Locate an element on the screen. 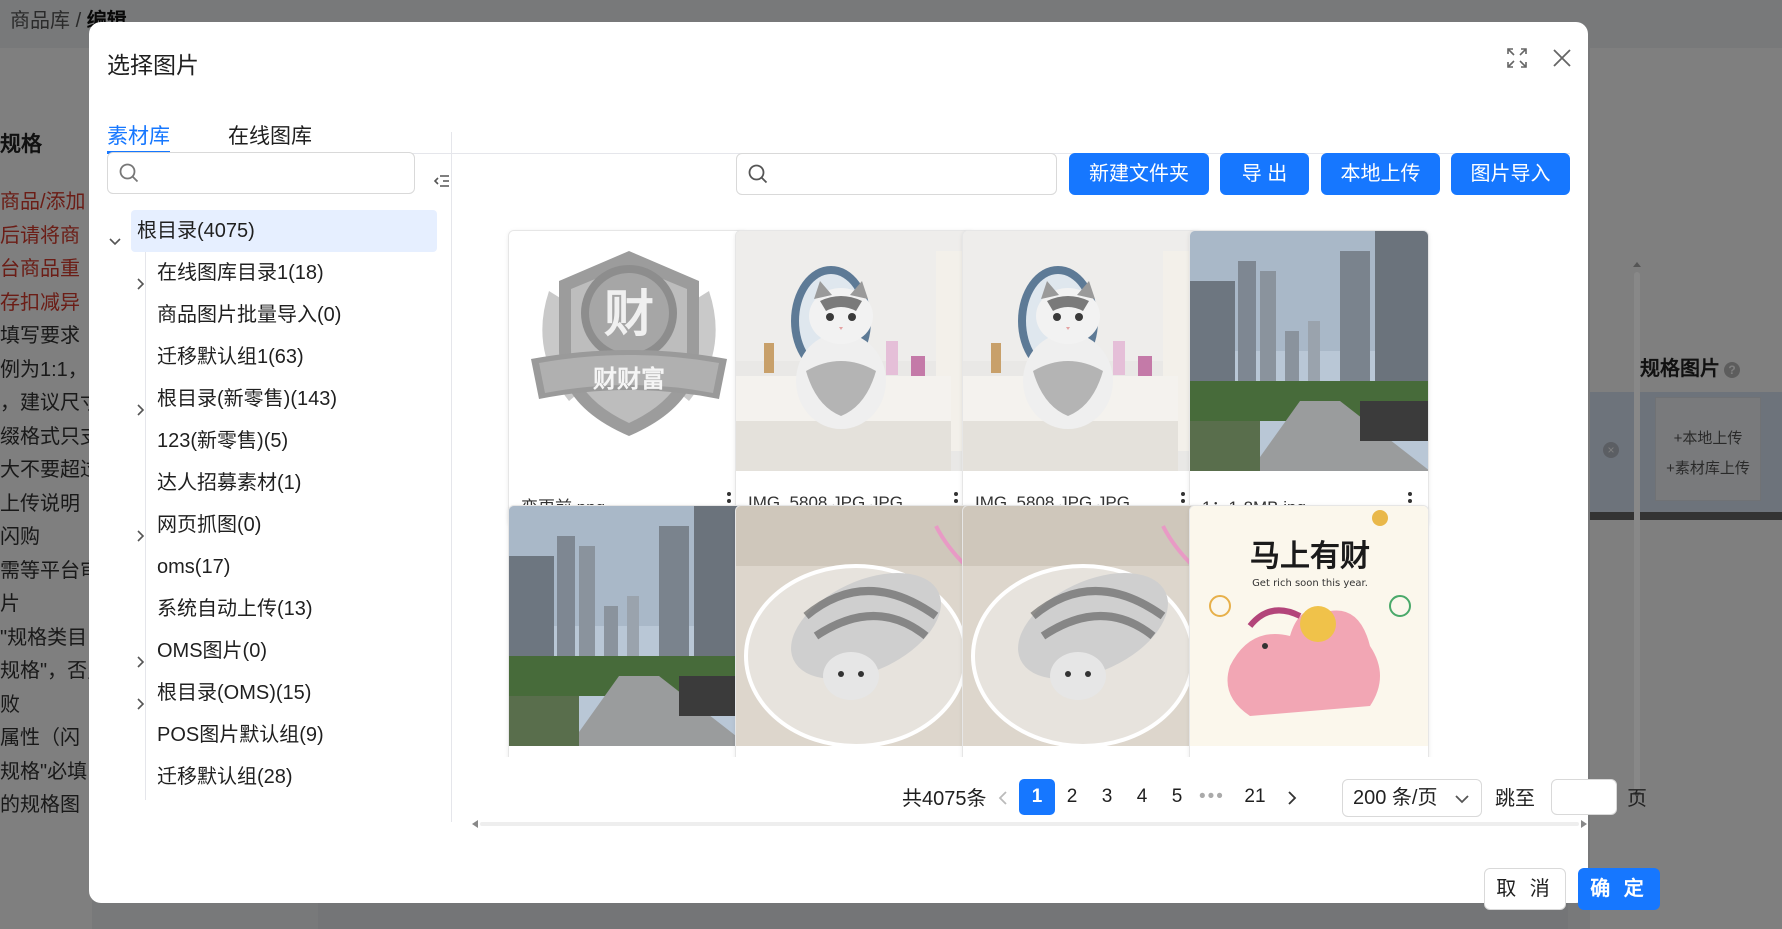 The image size is (1782, 929). tree-node: 123(新零售)(5) is located at coordinates (272, 441).